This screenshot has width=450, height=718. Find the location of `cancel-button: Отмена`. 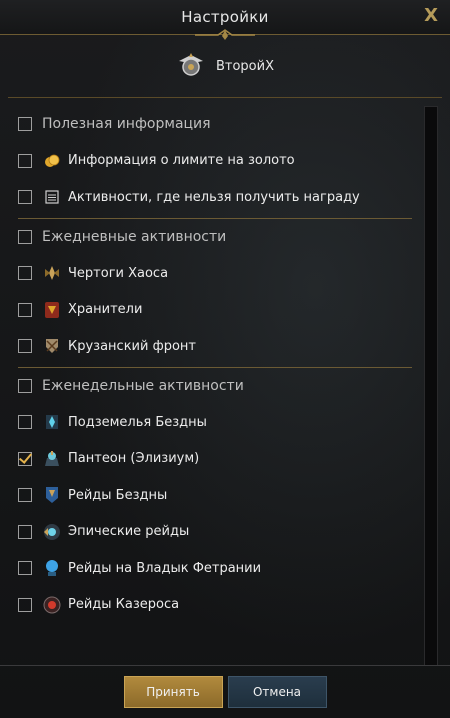

cancel-button: Отмена is located at coordinates (277, 692).